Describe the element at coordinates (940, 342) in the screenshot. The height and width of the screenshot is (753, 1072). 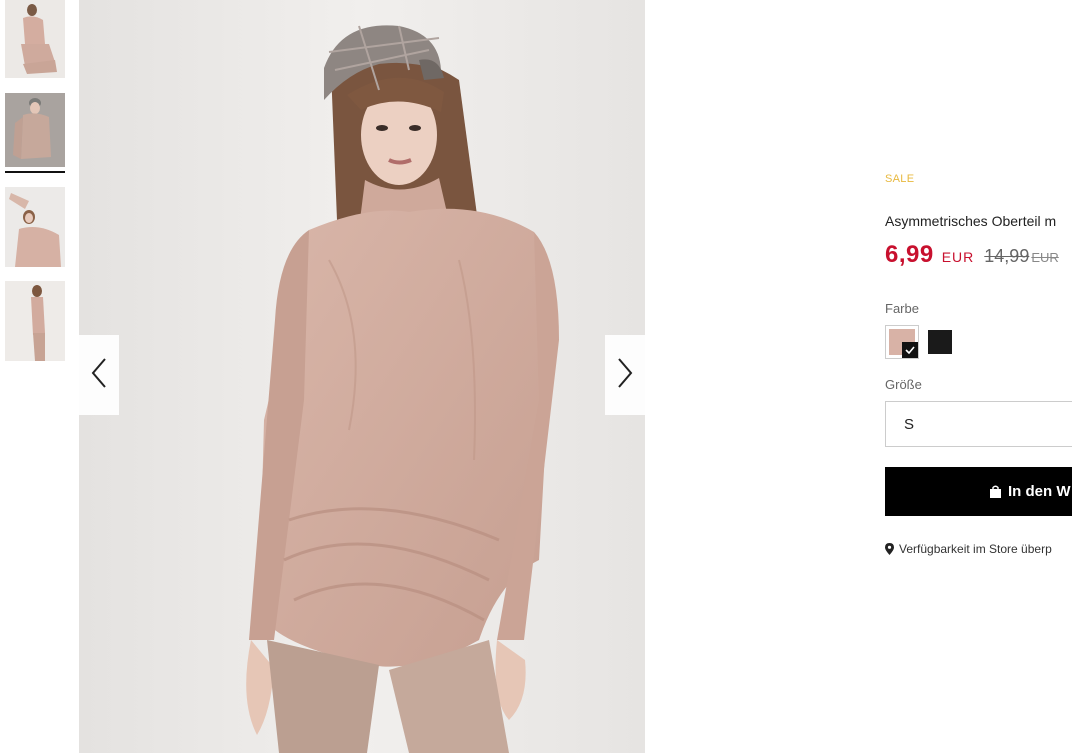
I see `color-swatch-schwarz` at that location.